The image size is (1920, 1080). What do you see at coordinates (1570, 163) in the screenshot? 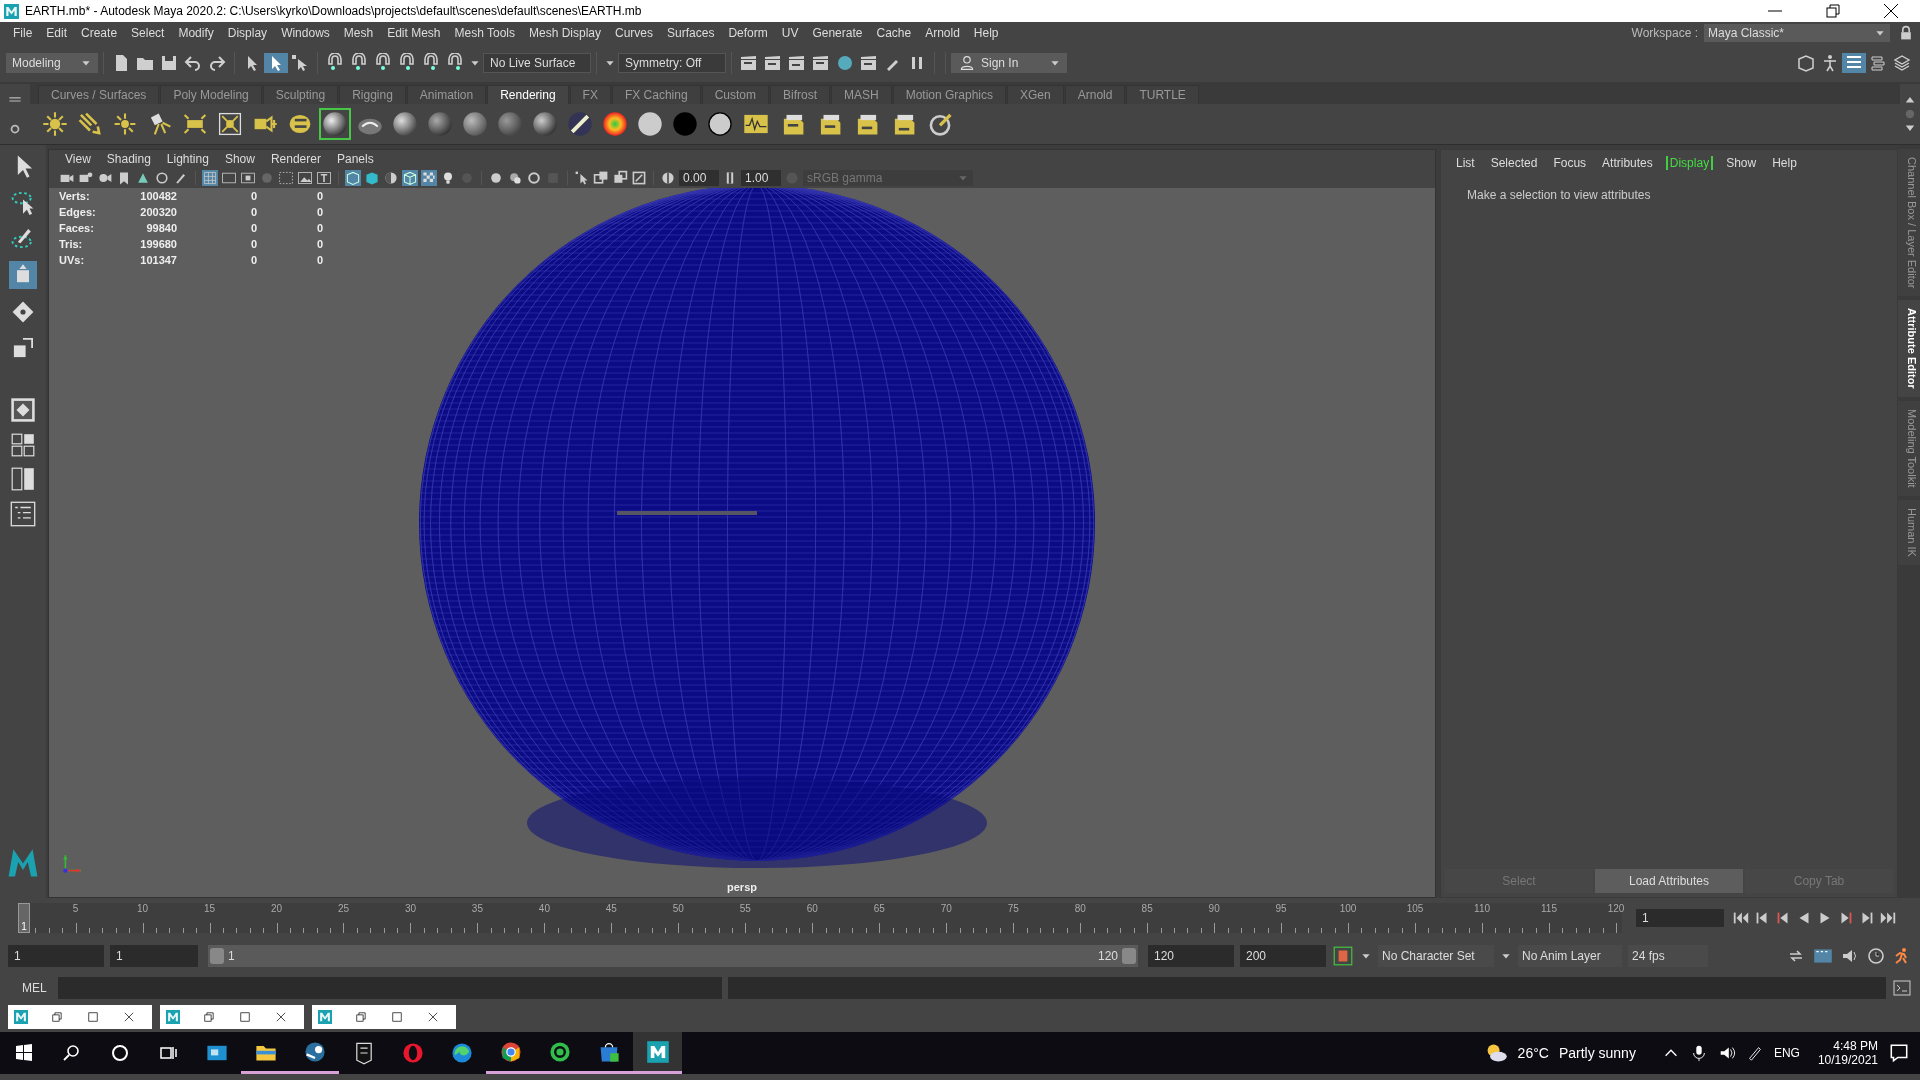
I see `menu-item: Focus` at bounding box center [1570, 163].